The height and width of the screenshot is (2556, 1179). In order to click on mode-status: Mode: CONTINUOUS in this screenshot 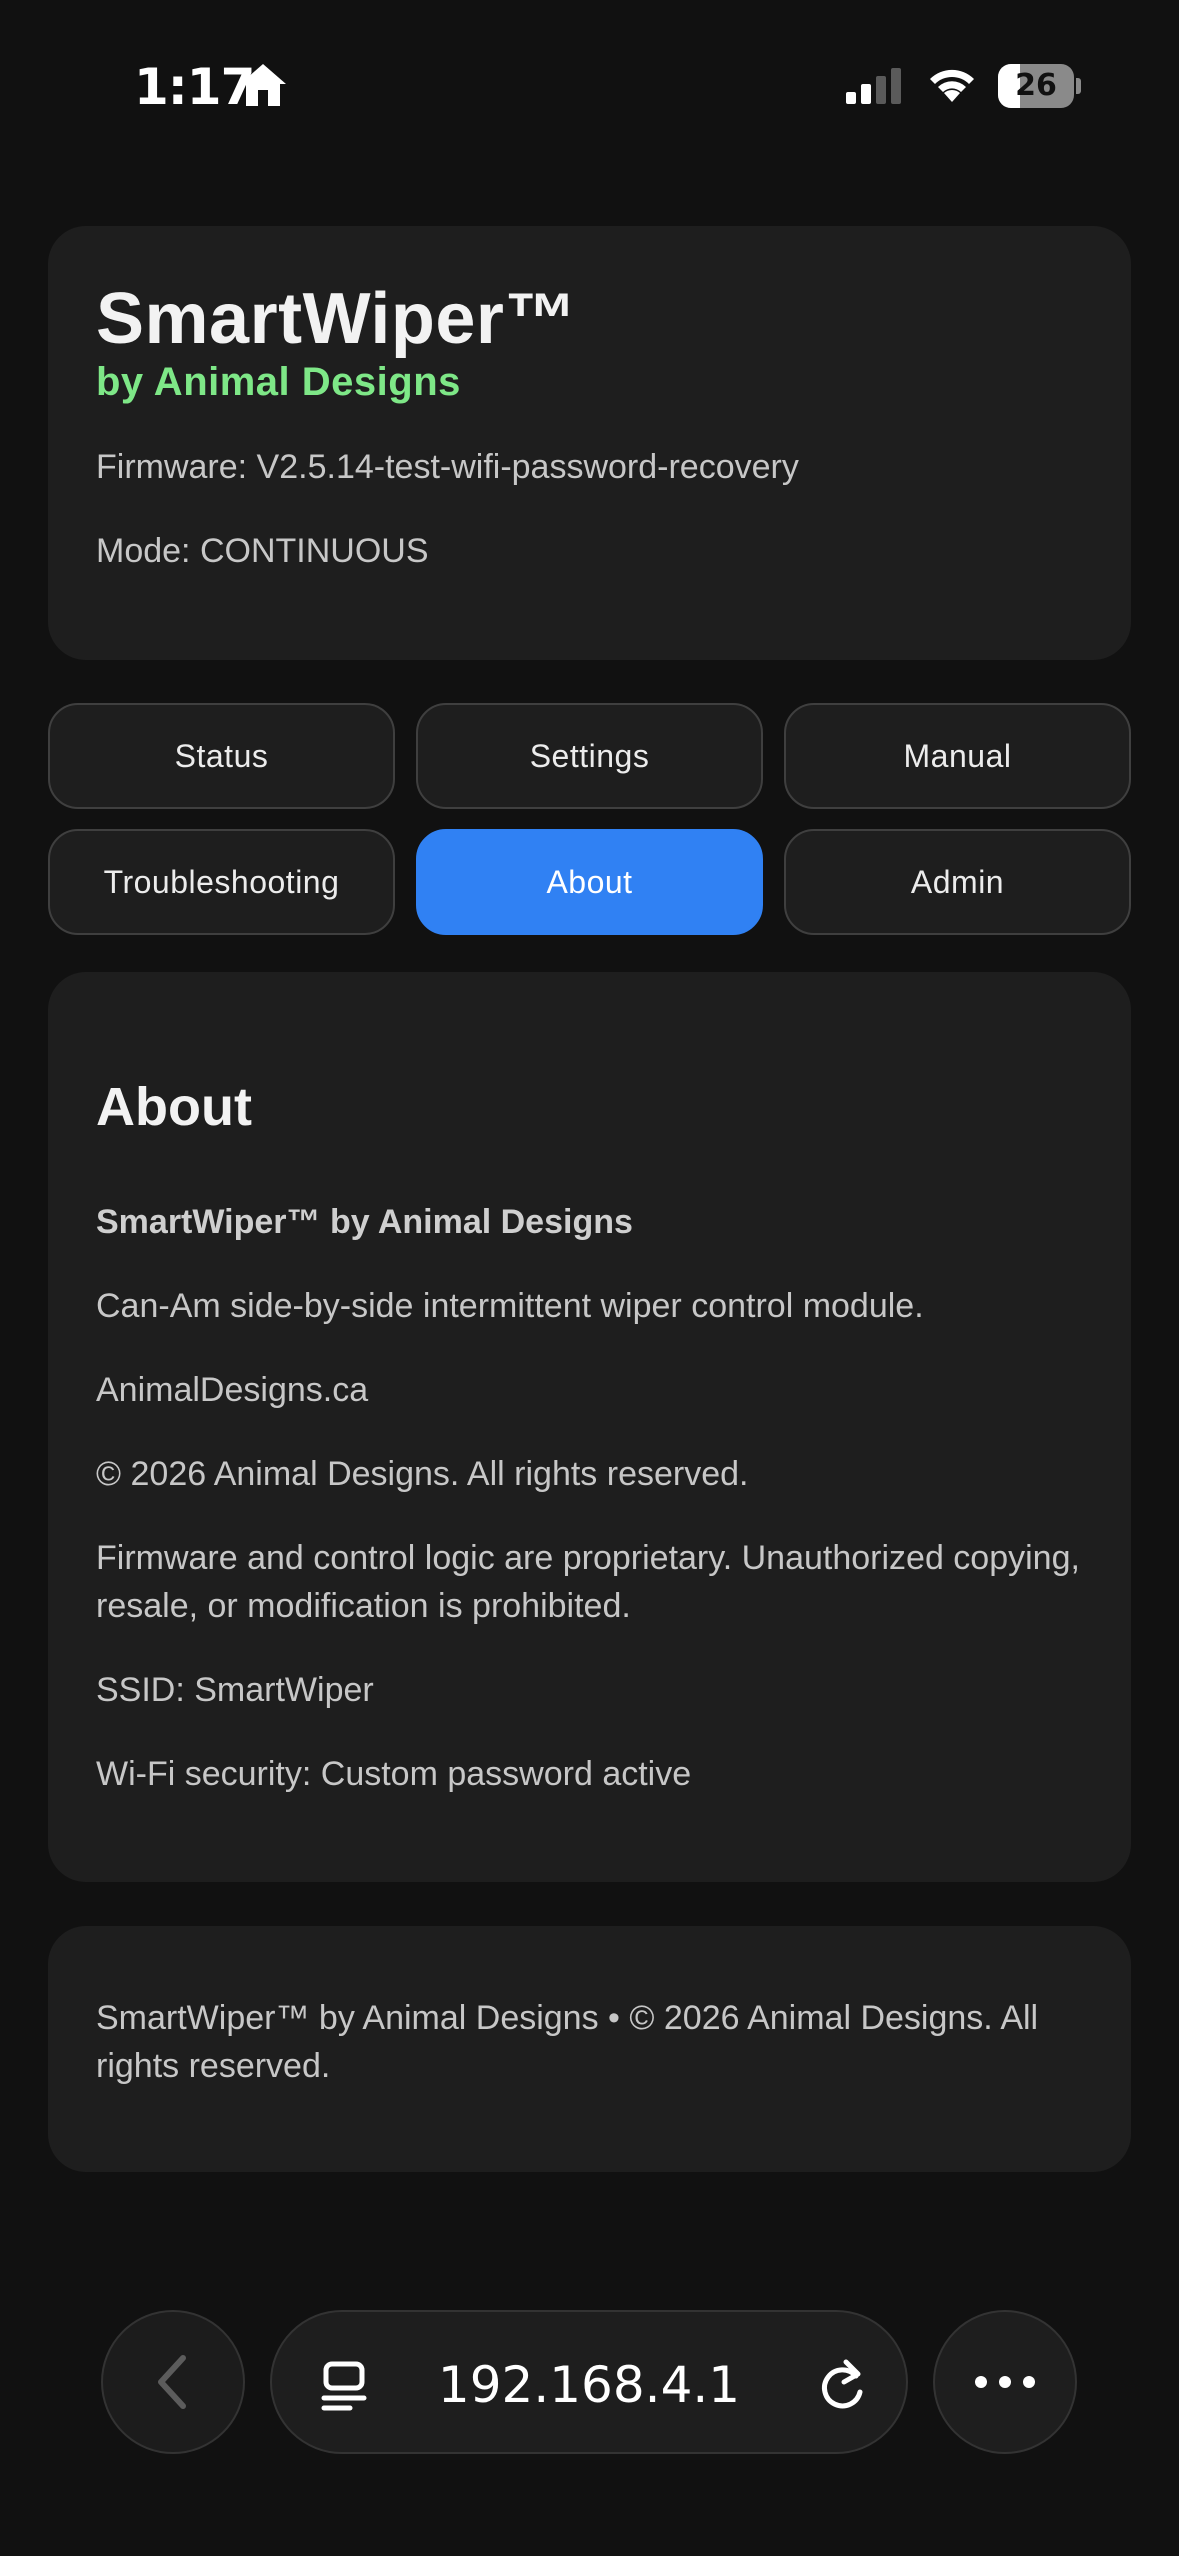, I will do `click(262, 551)`.